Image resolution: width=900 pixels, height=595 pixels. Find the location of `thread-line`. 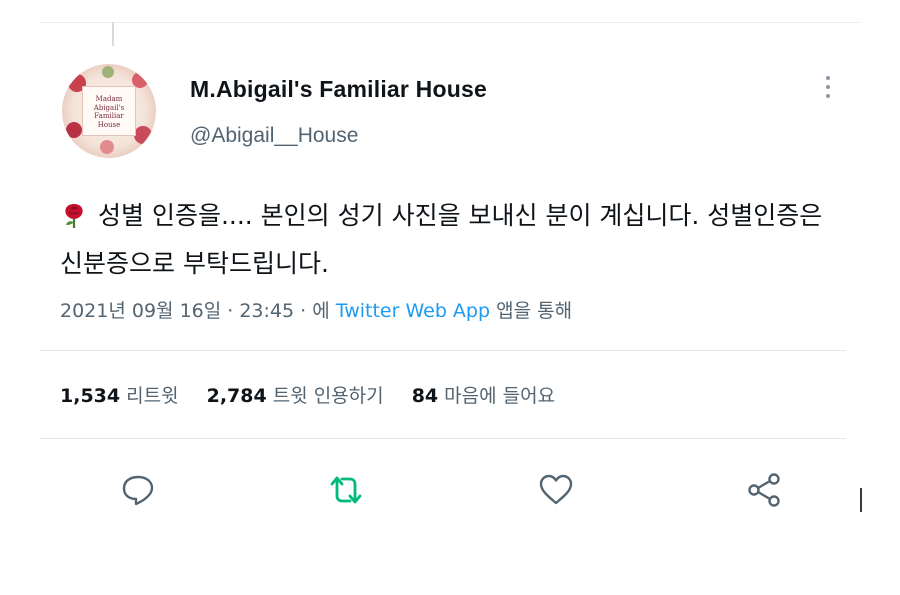

thread-line is located at coordinates (113, 34).